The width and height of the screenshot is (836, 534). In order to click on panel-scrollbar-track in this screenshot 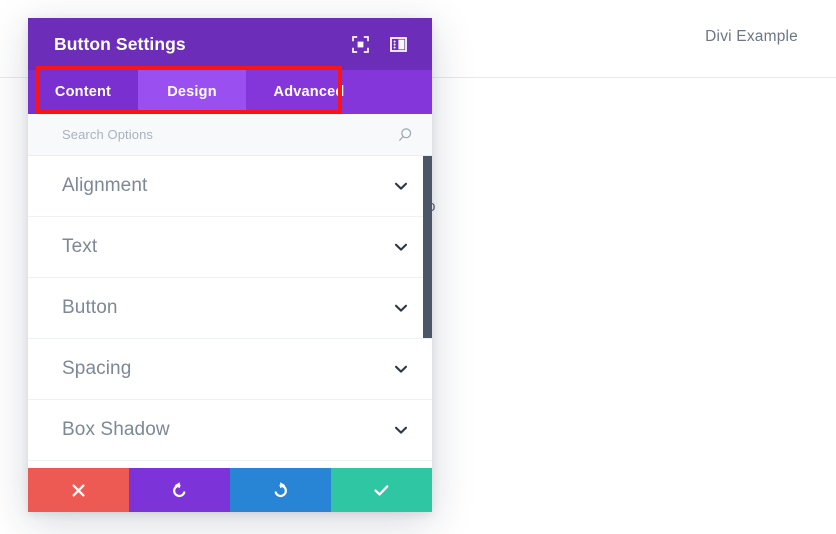, I will do `click(427, 312)`.